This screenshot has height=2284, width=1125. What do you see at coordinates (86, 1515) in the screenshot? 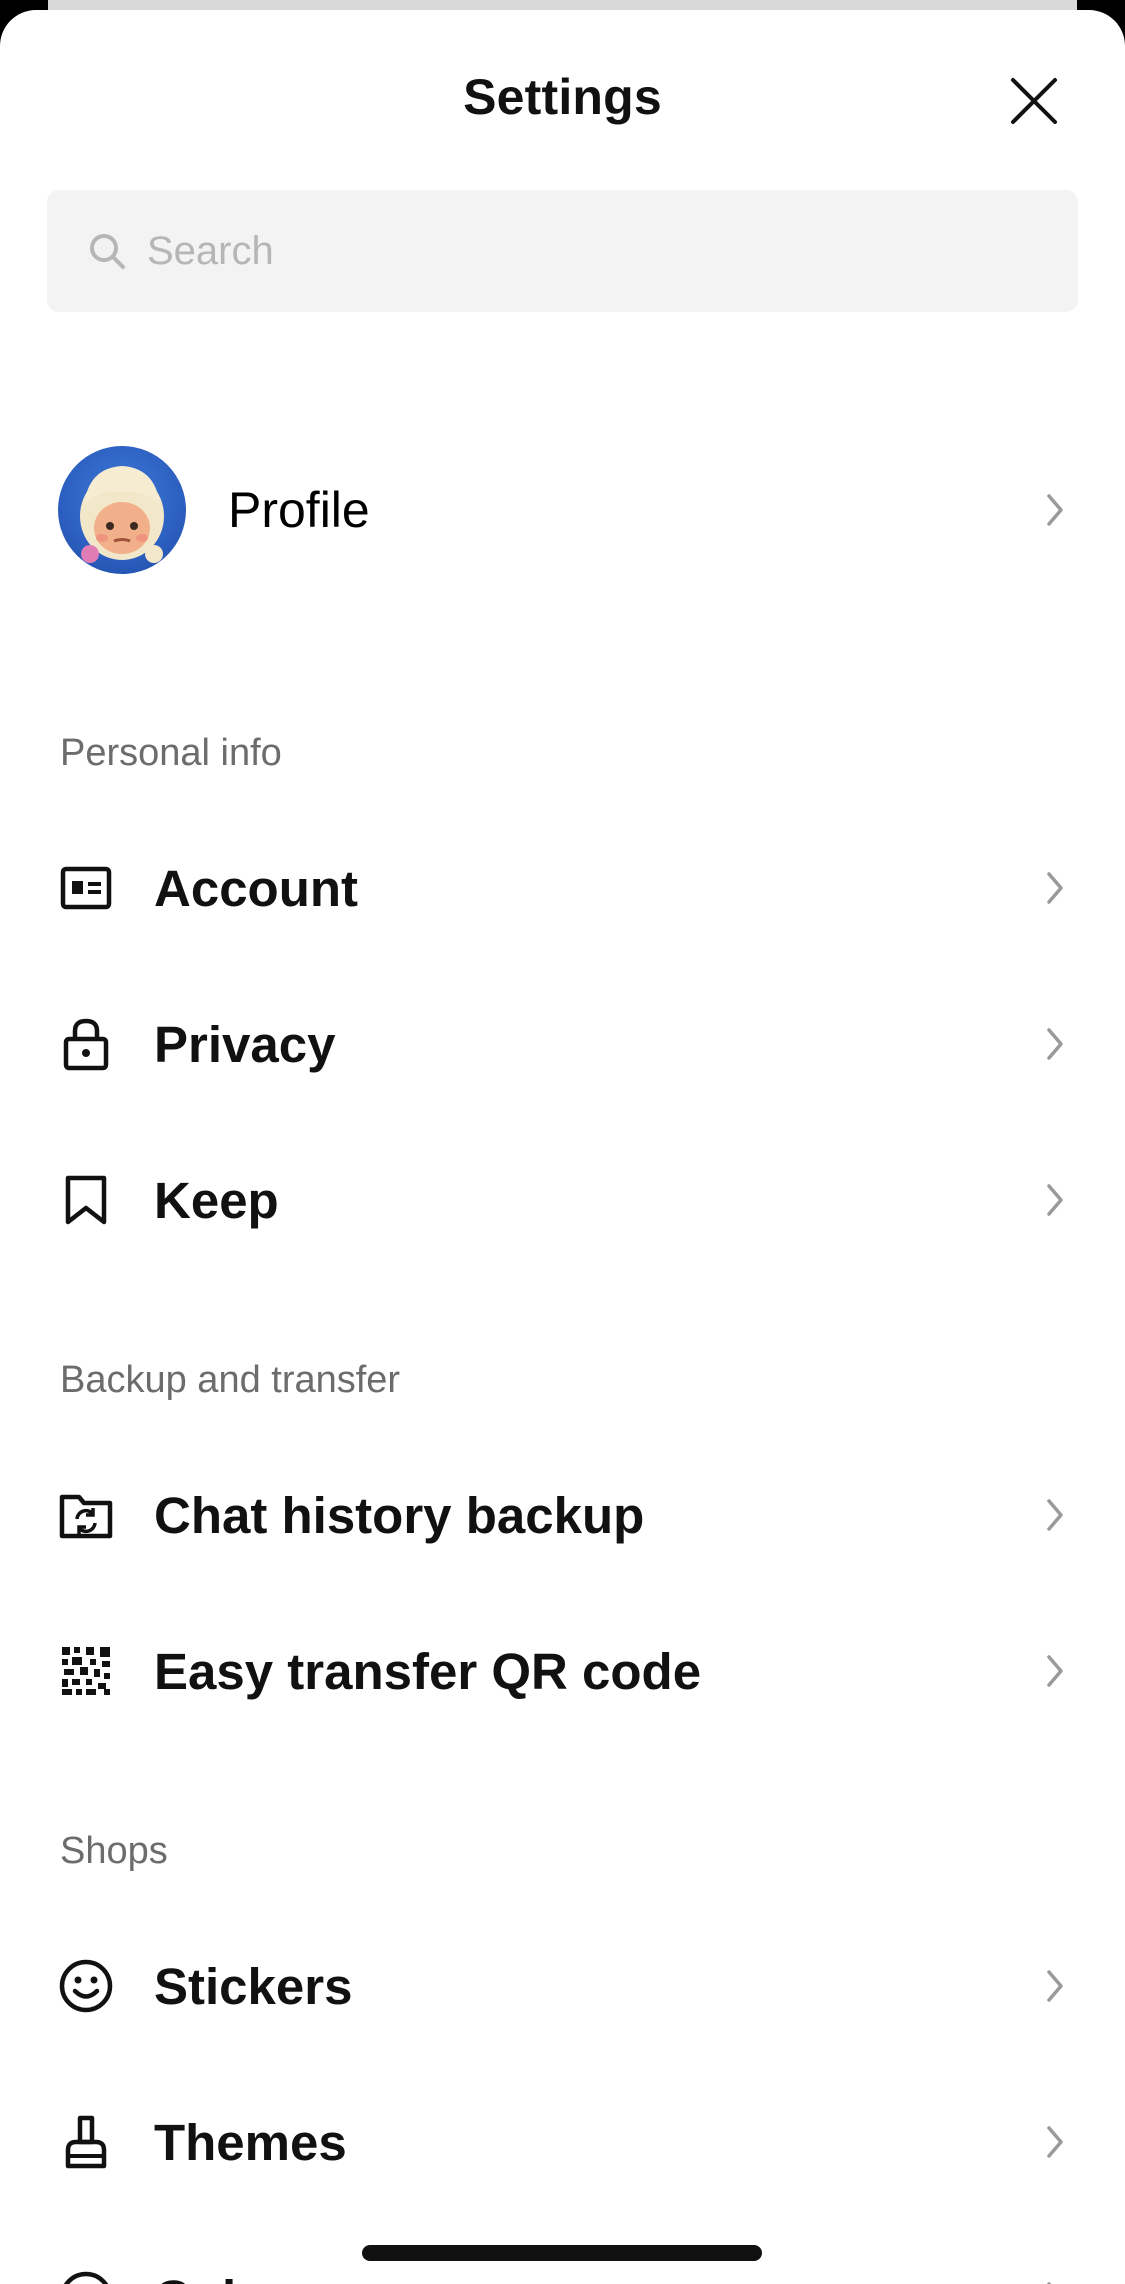
I see `folder-sync-icon` at bounding box center [86, 1515].